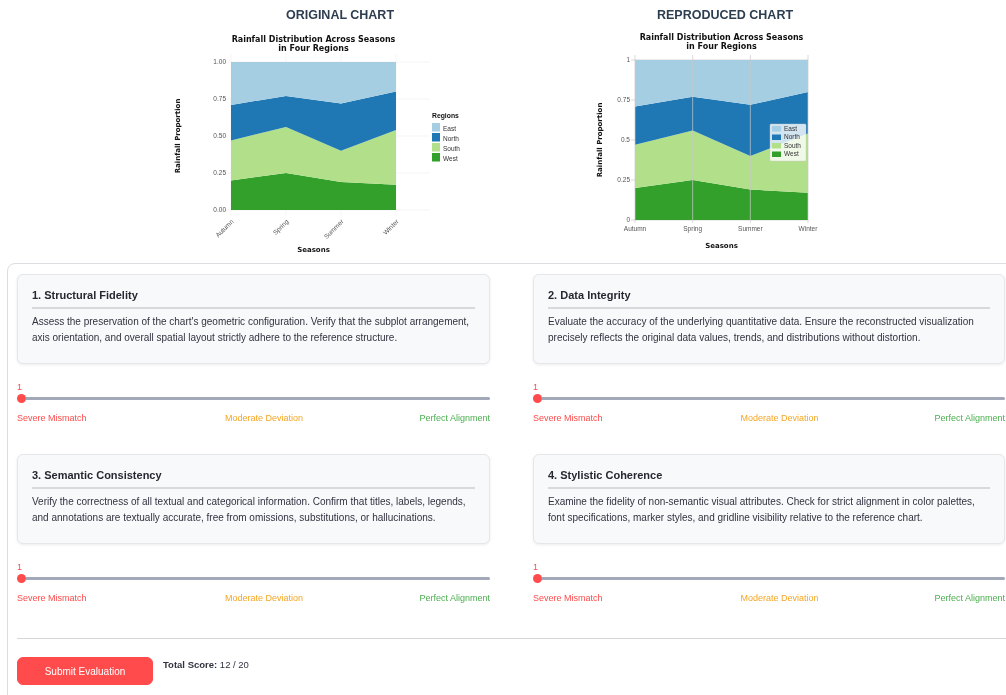 The image size is (1006, 695). I want to click on criterion-title: 3. Semantic Consistency, so click(253, 479).